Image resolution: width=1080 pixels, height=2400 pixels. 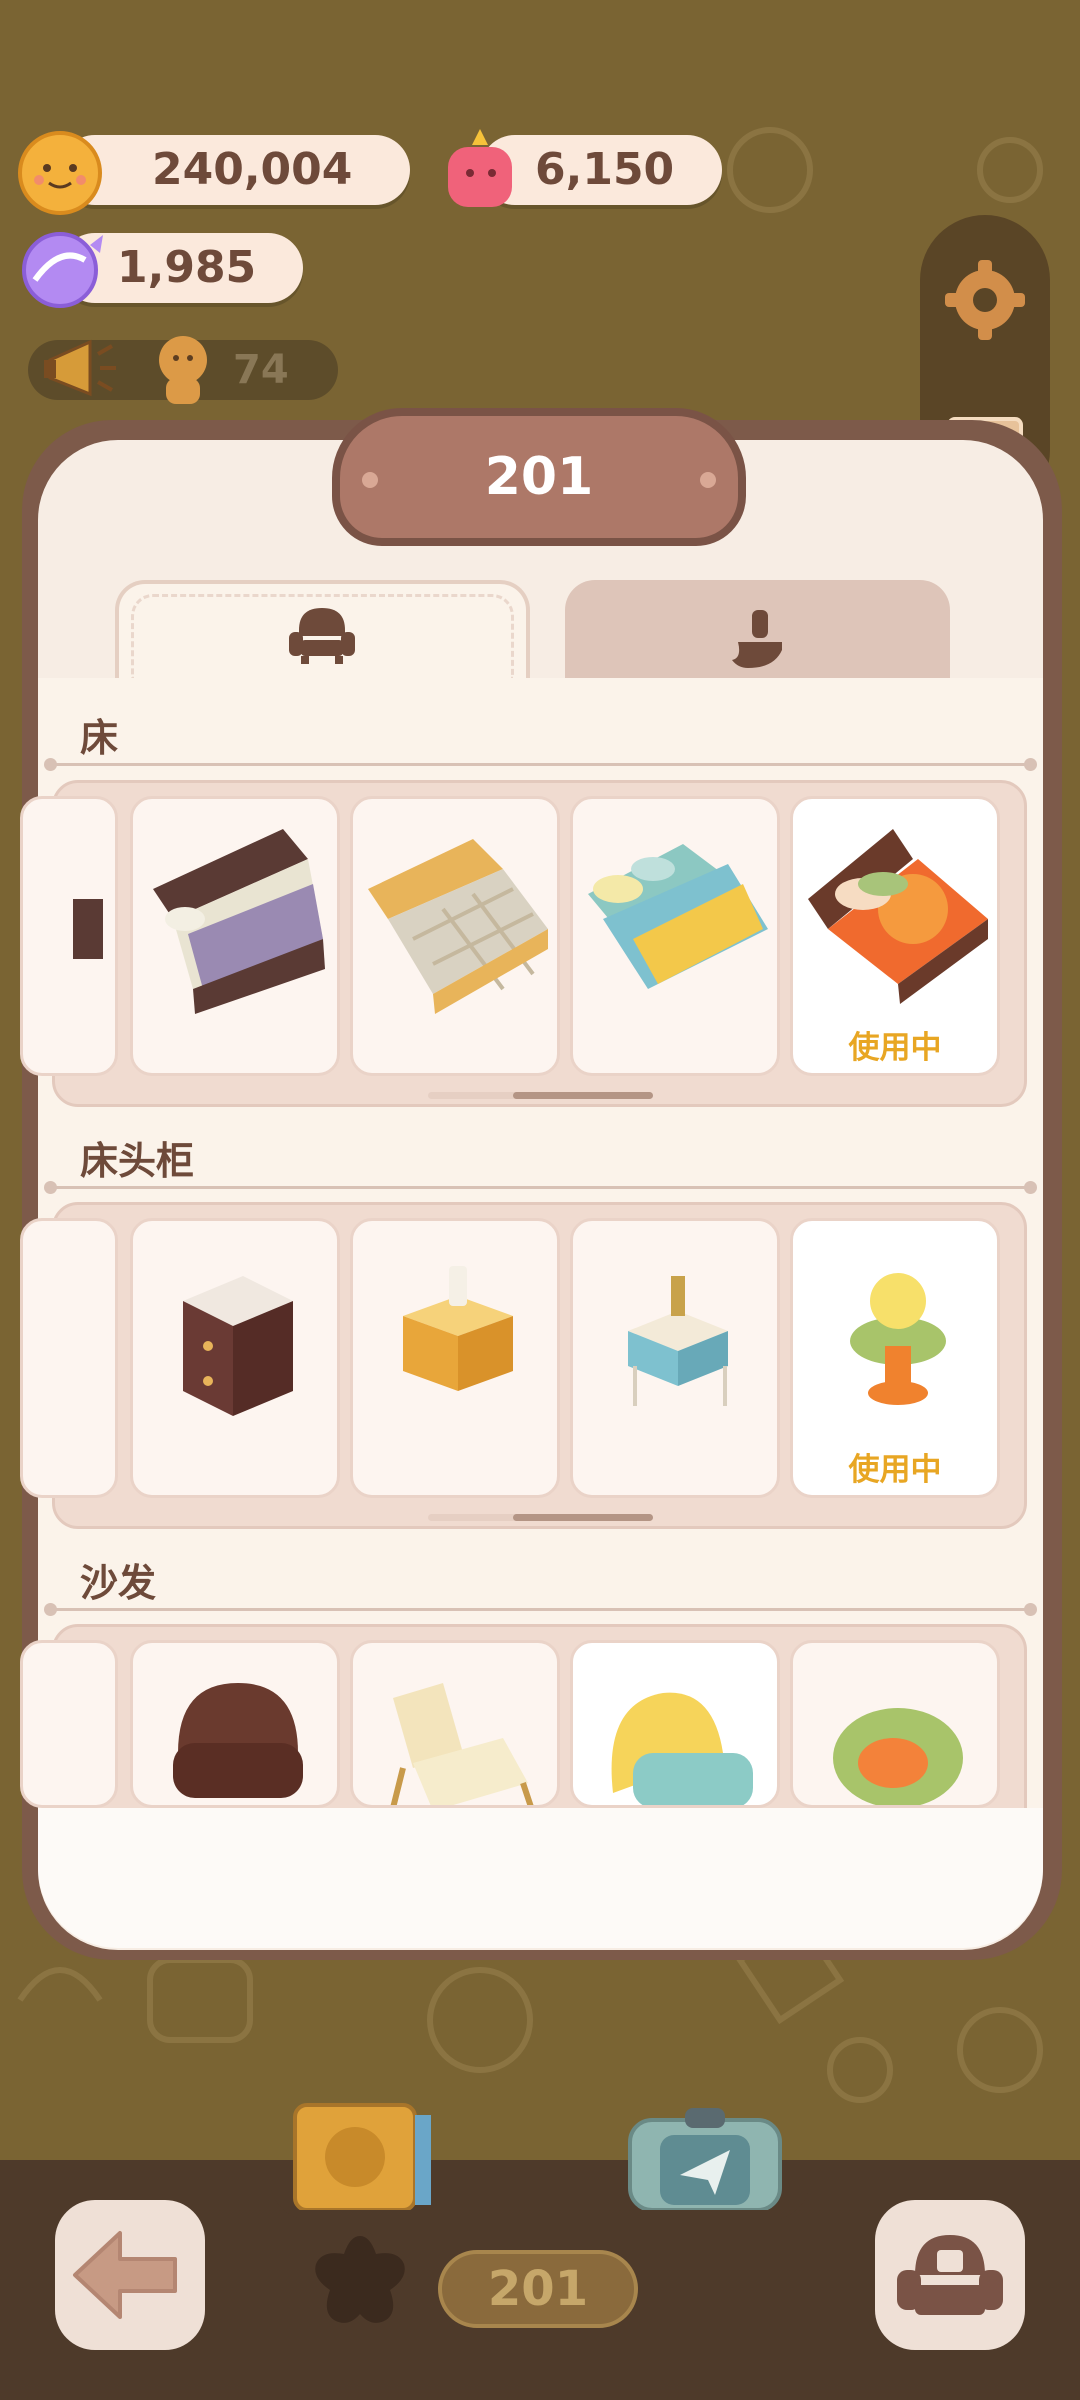 What do you see at coordinates (187, 267) in the screenshot?
I see `candy-count: 1,985` at bounding box center [187, 267].